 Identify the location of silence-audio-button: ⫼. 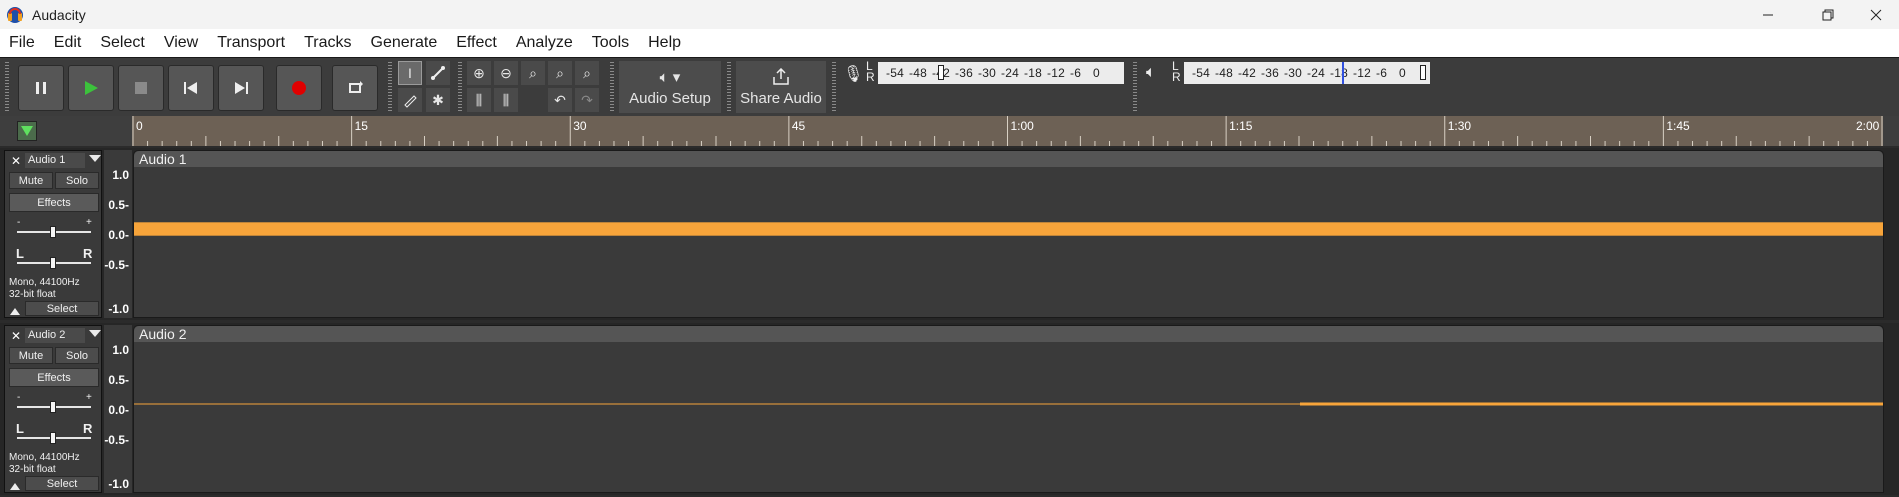
(506, 100).